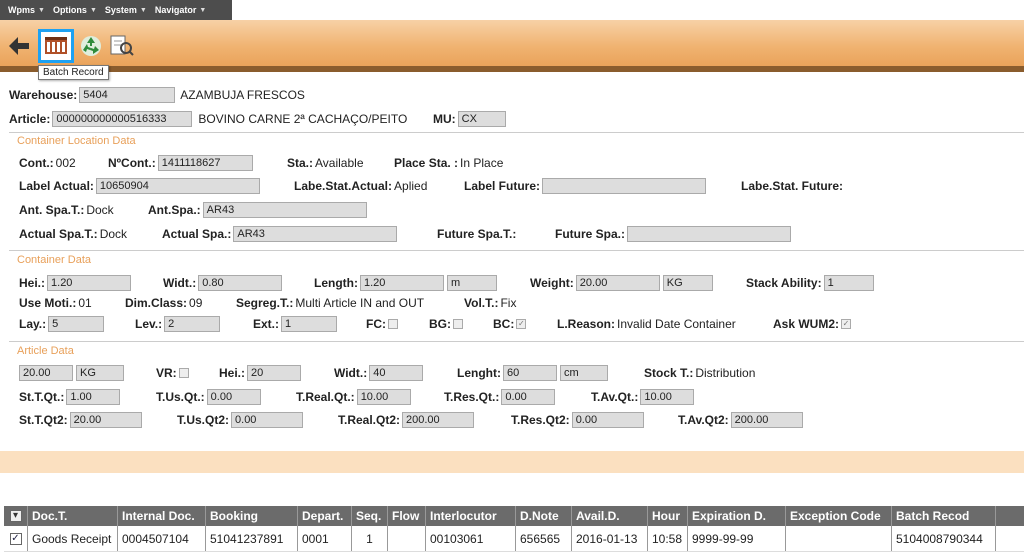 The image size is (1024, 554). I want to click on art-lenght-input: 60, so click(530, 372).